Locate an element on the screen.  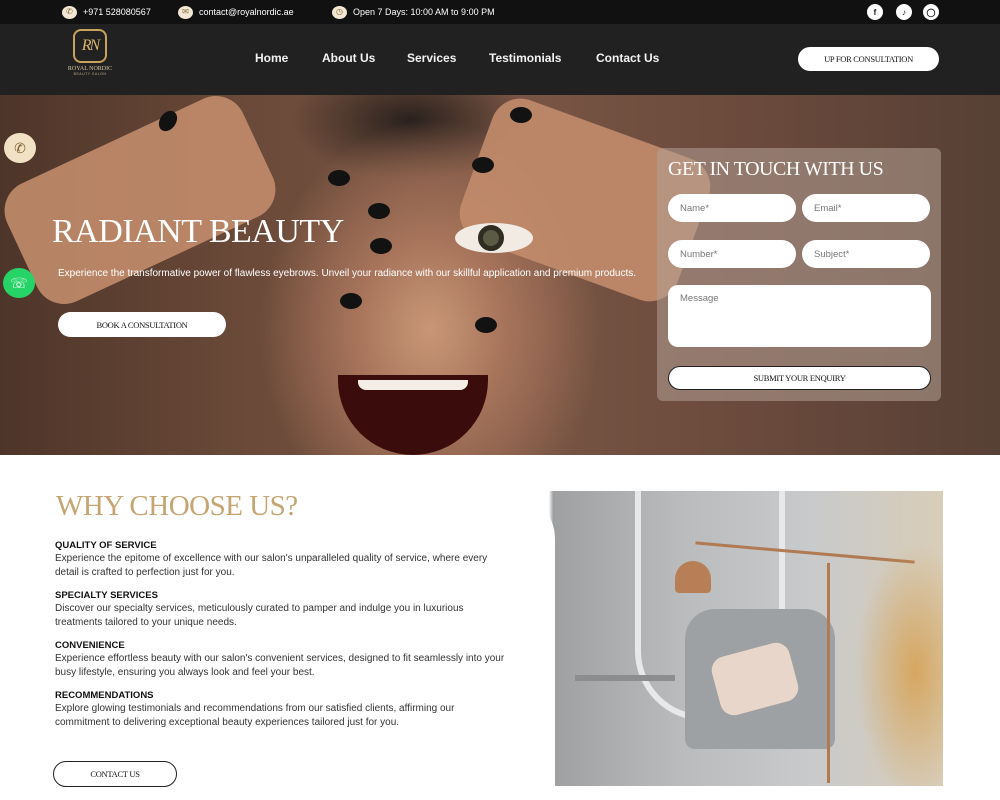
instagram-icon: ◯ is located at coordinates (931, 12).